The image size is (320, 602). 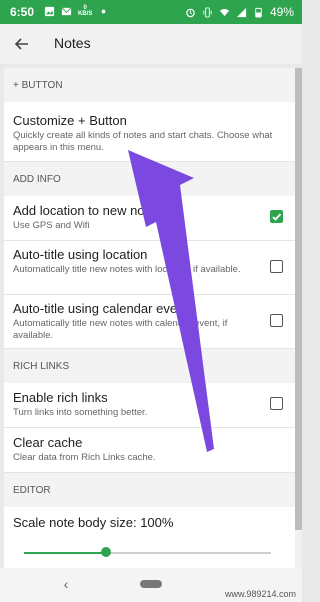 I want to click on mail-icon, so click(x=66, y=11).